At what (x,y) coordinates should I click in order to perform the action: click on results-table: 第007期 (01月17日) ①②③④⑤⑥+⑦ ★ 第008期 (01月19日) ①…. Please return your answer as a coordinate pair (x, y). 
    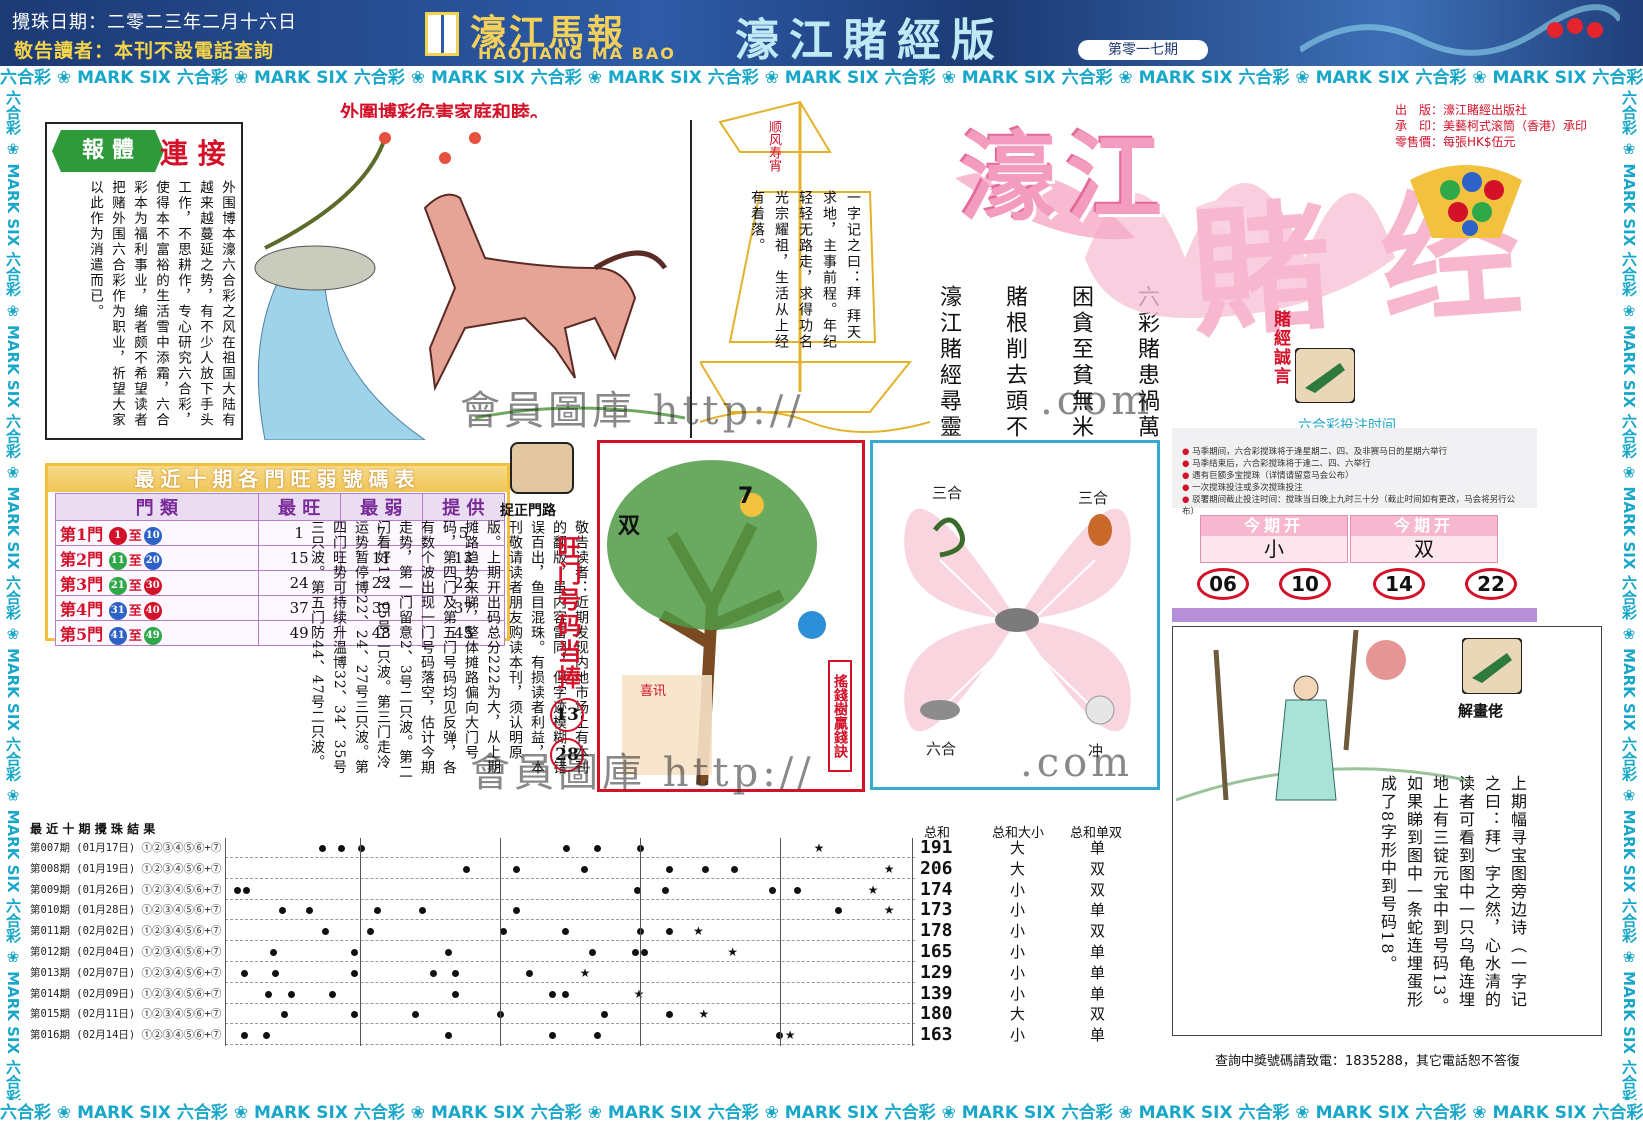
    Looking at the image, I should click on (472, 942).